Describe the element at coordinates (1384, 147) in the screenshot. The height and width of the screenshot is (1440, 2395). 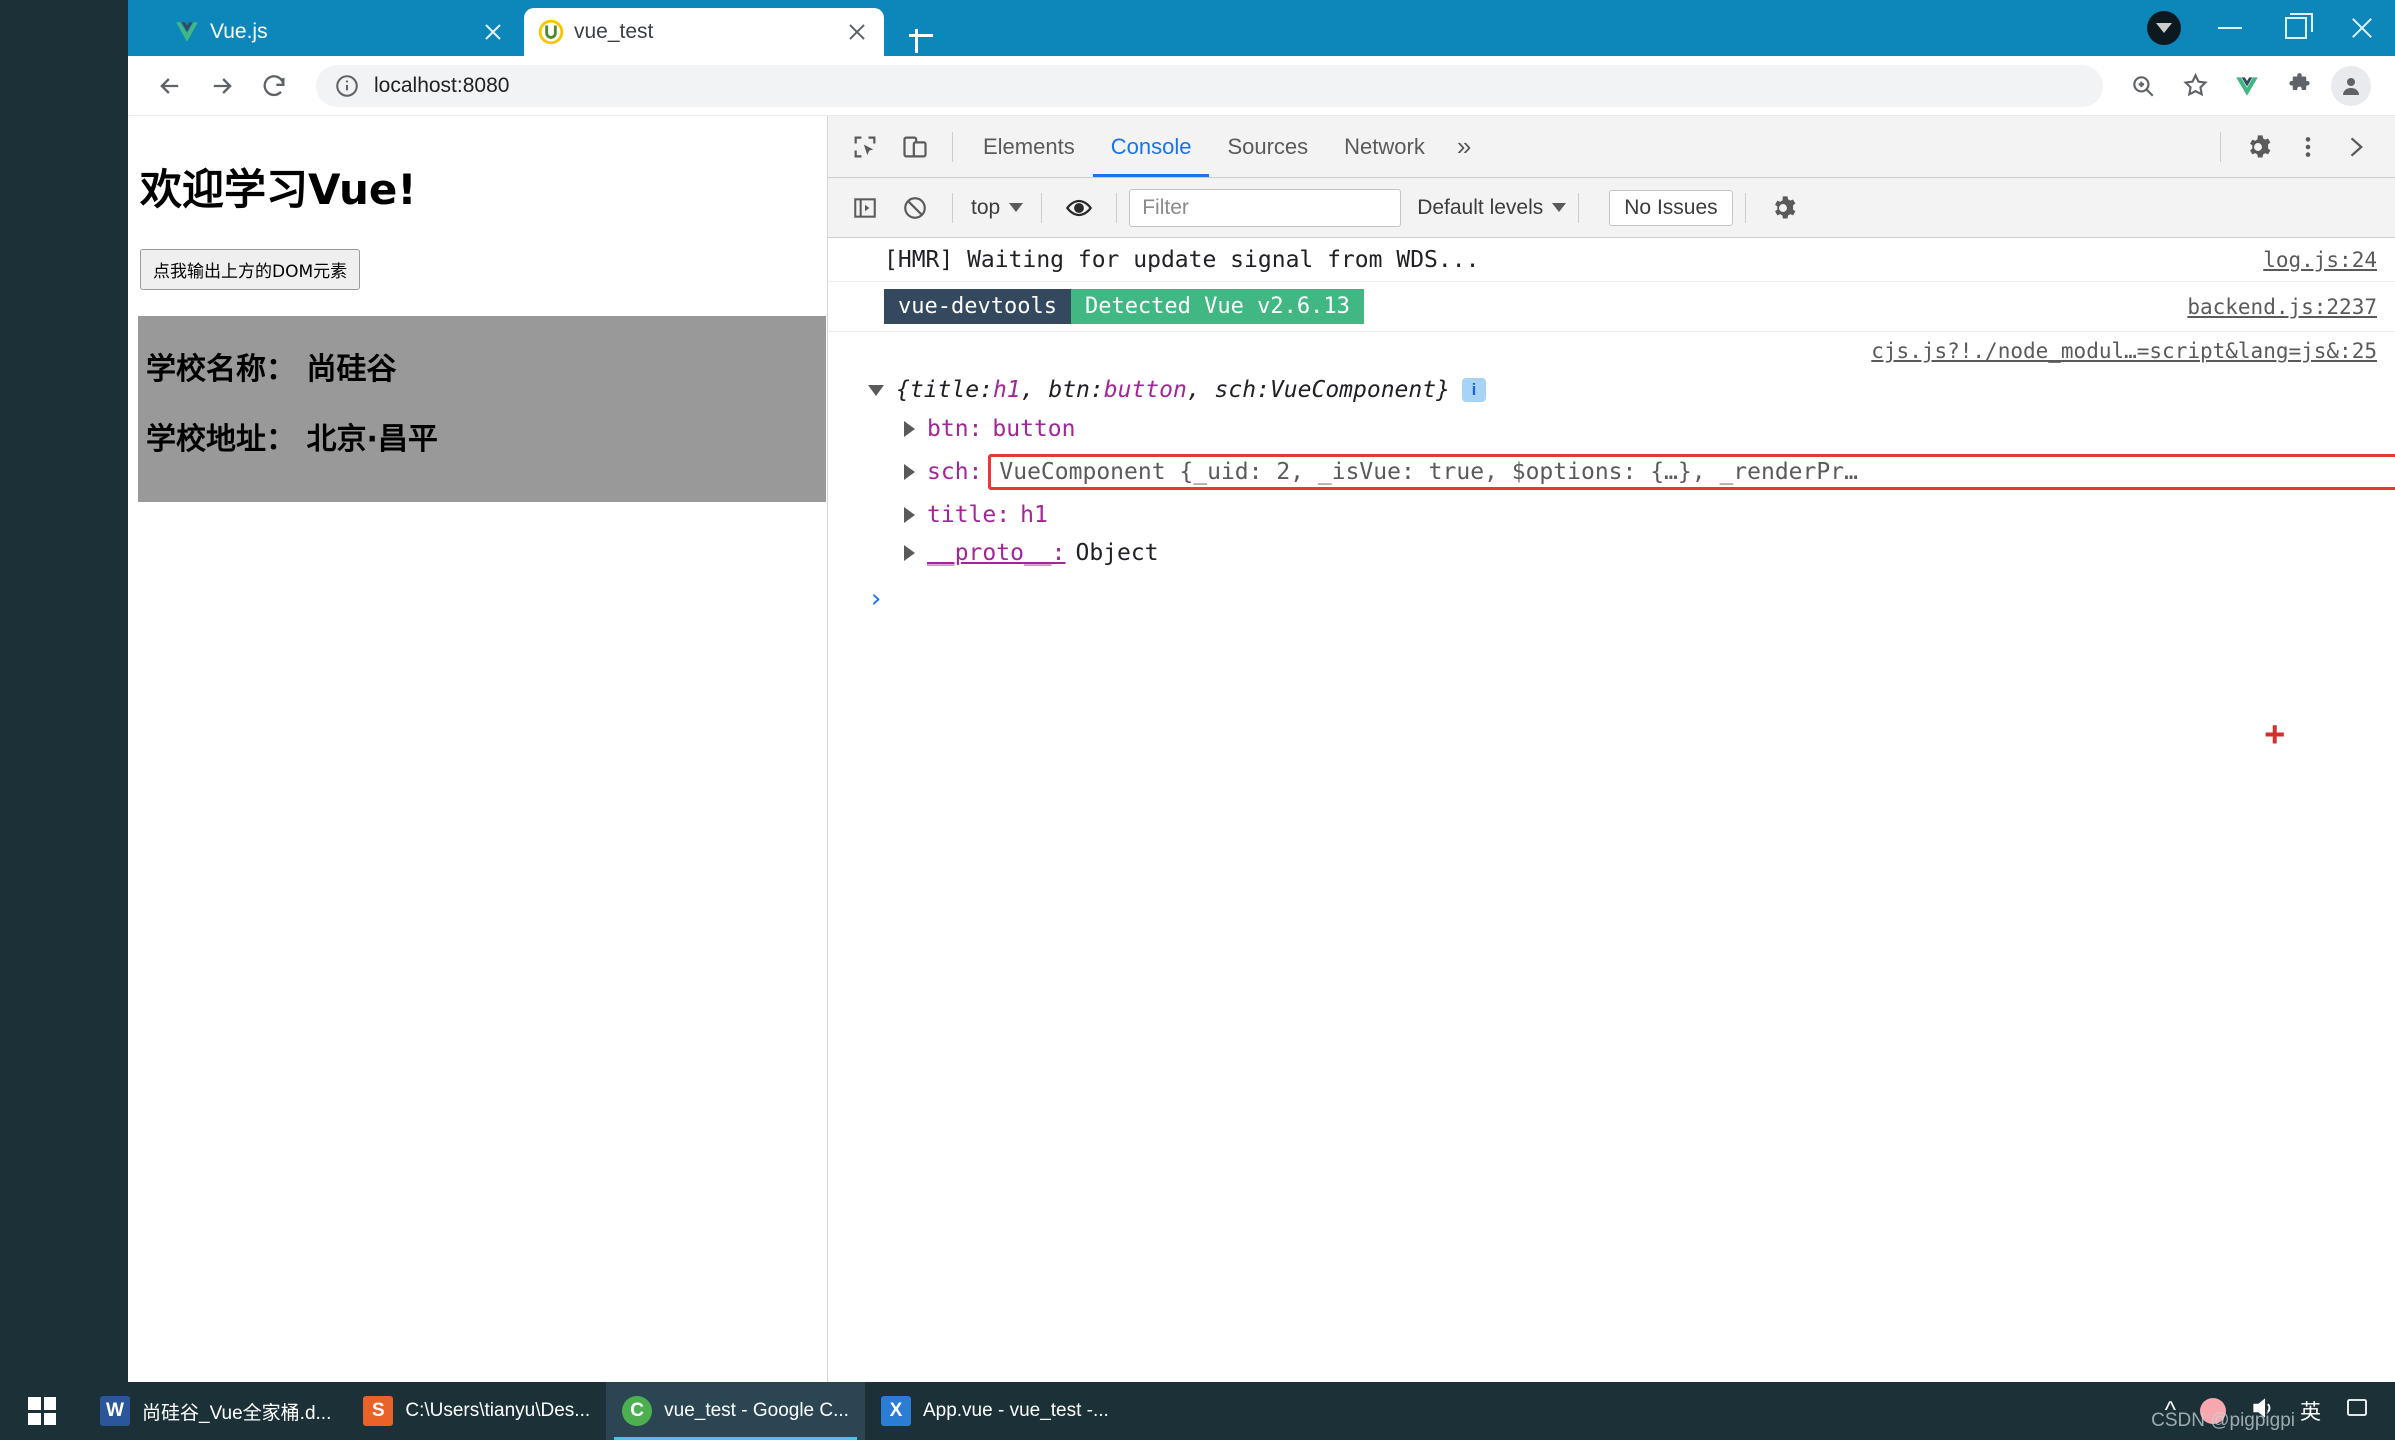
I see `tab-network: Network` at that location.